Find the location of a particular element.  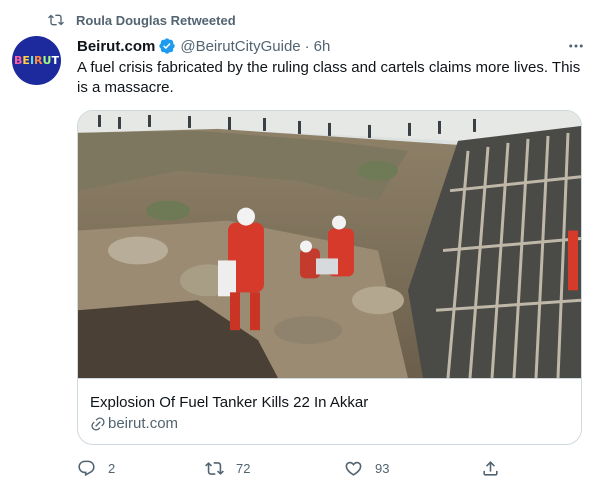

like-button: 93 is located at coordinates (366, 468).